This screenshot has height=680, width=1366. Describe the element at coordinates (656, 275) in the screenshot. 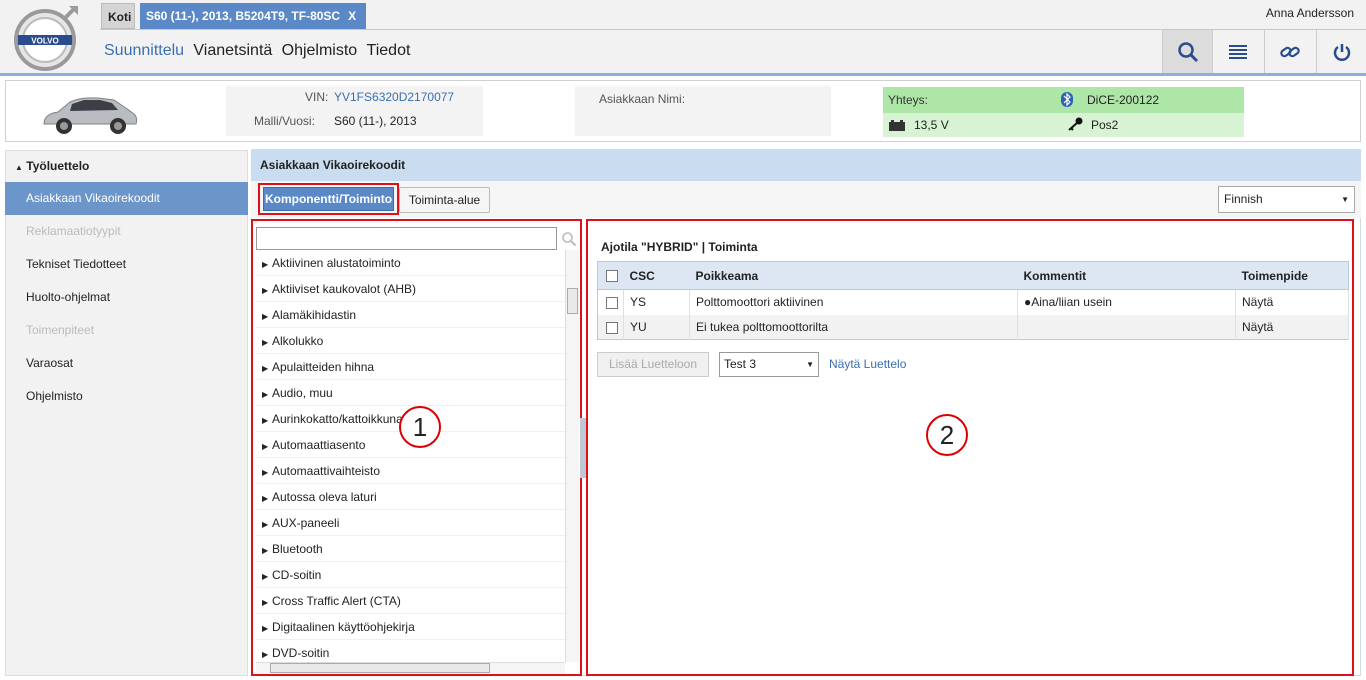

I see `col-csc: CSC` at that location.